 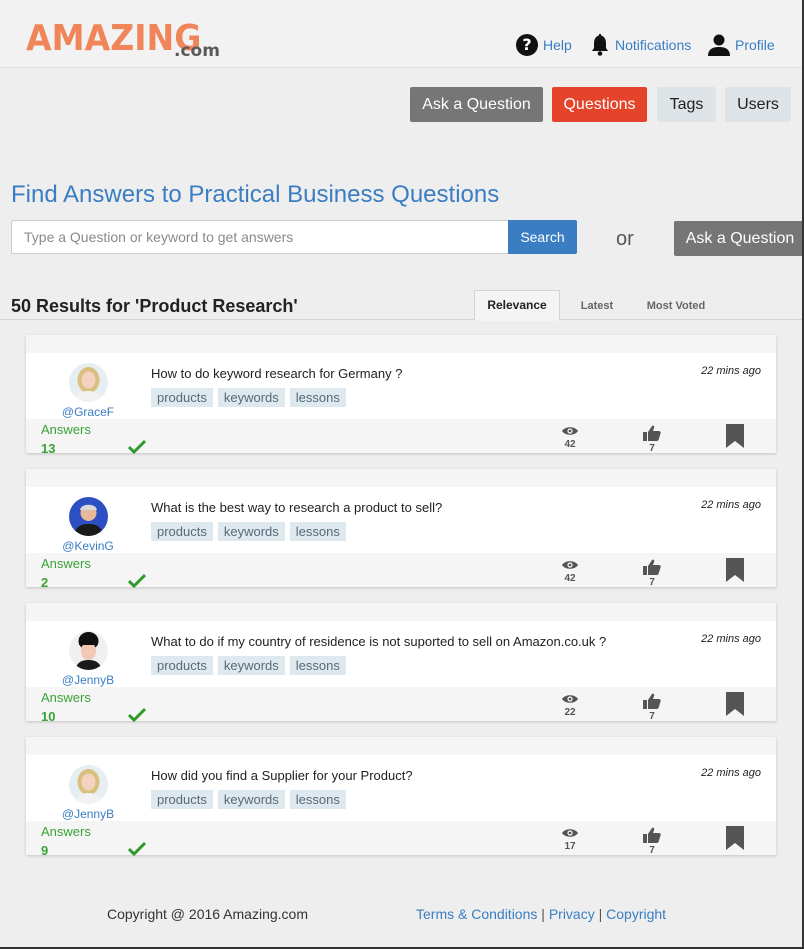 What do you see at coordinates (88, 546) in the screenshot?
I see `username: @KevinG` at bounding box center [88, 546].